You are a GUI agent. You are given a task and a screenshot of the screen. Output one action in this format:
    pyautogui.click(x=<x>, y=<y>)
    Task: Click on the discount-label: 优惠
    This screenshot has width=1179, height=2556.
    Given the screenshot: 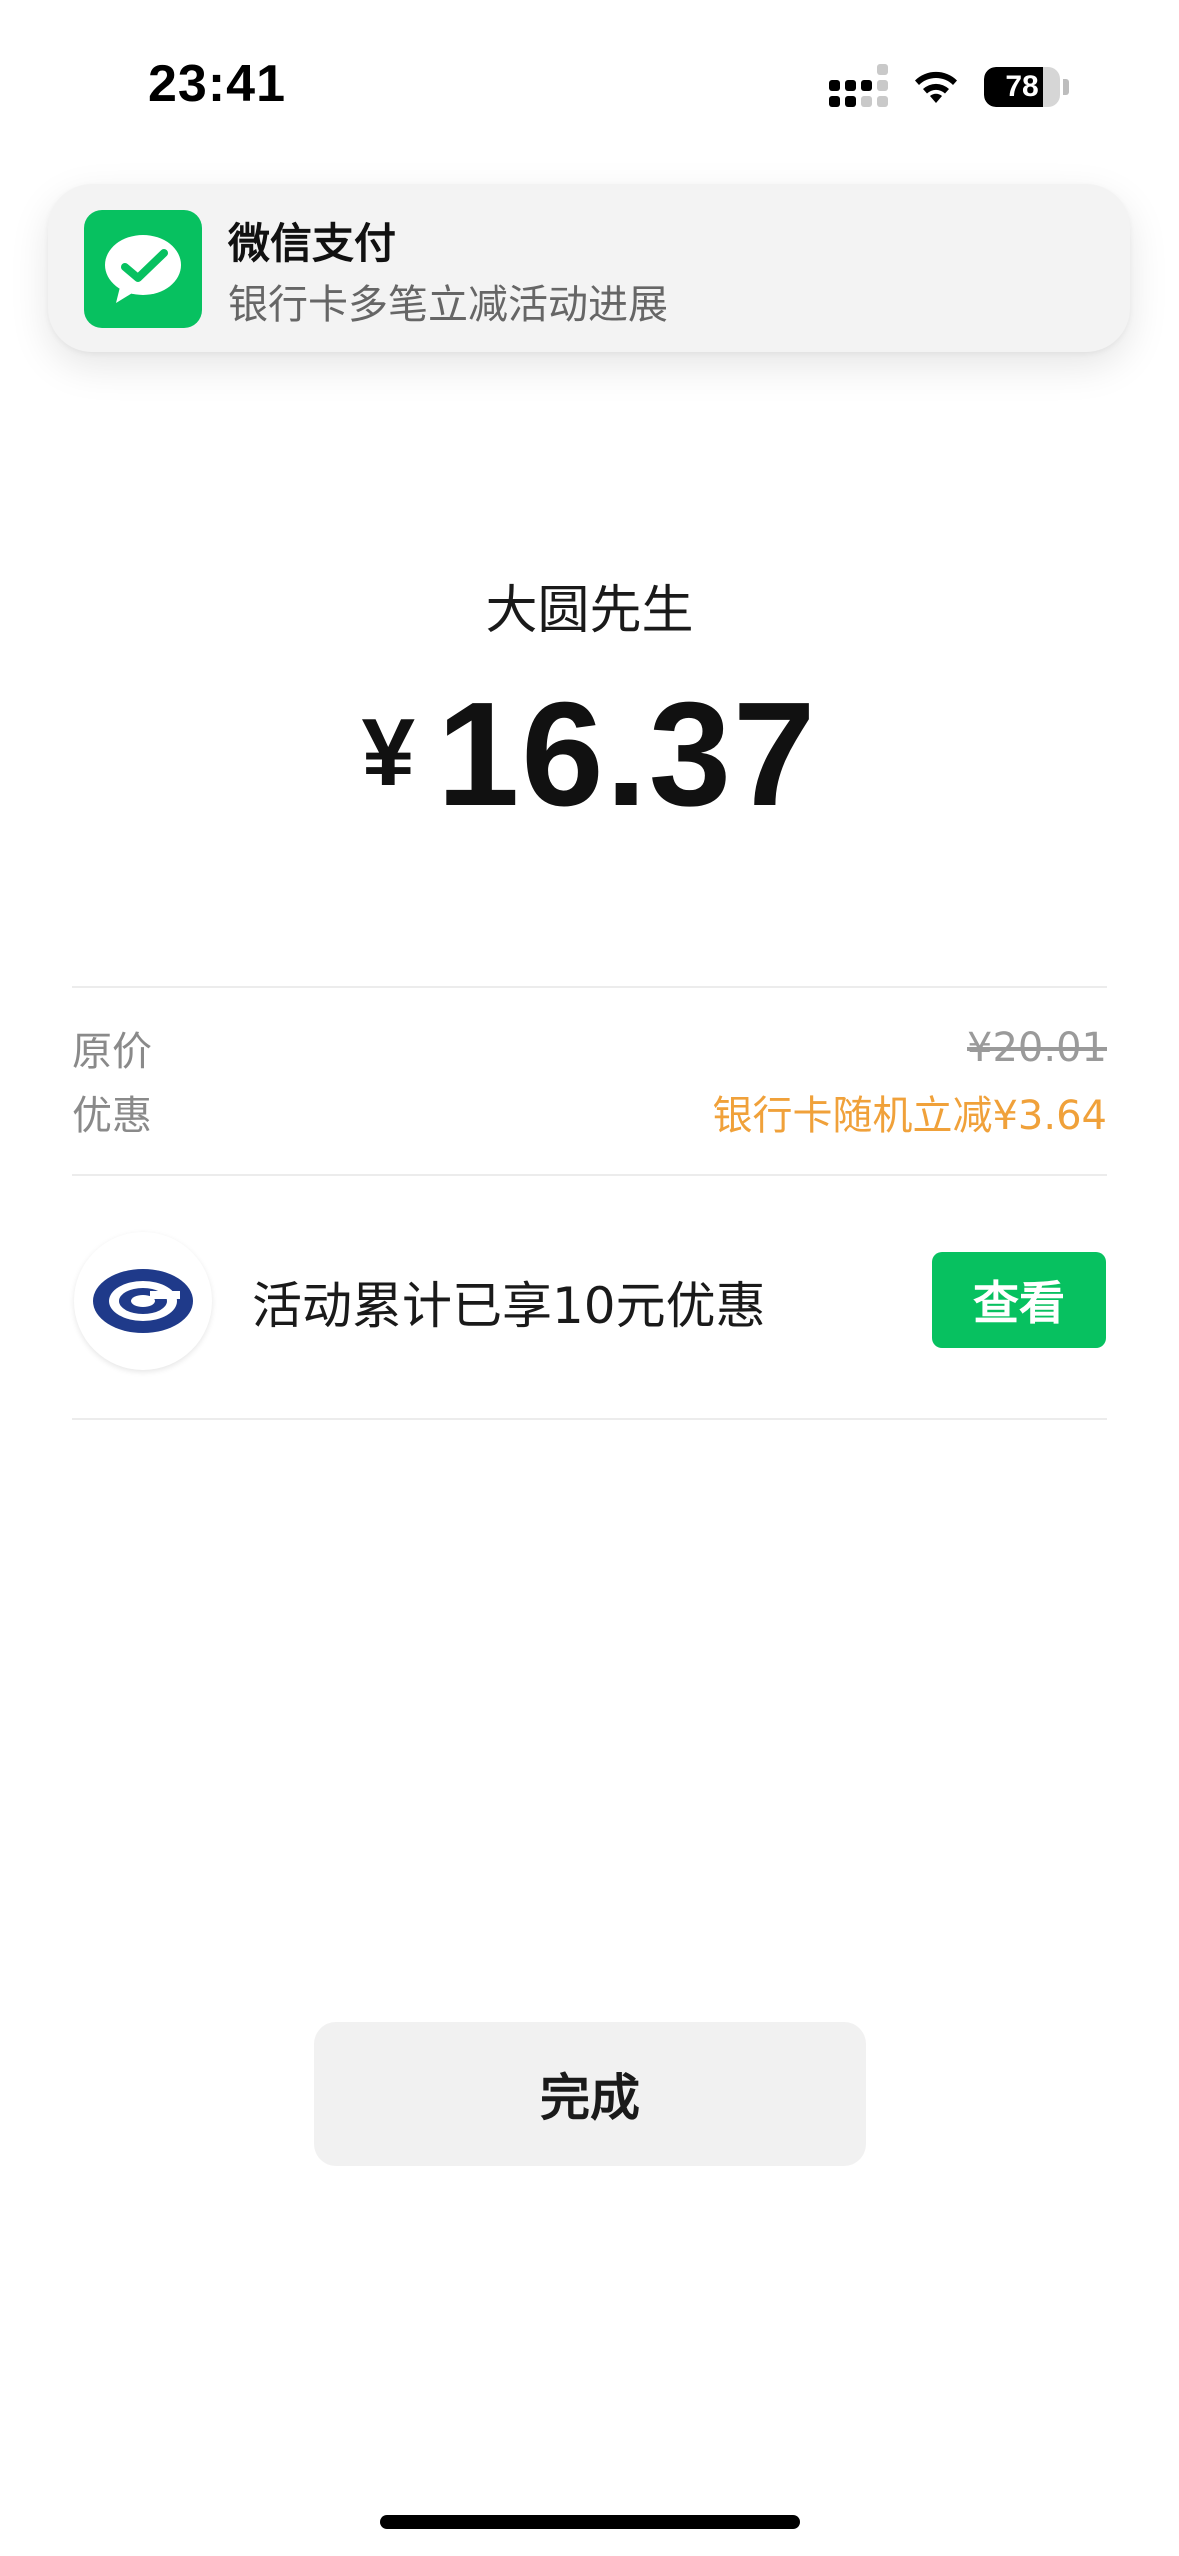 What is the action you would take?
    pyautogui.click(x=112, y=1116)
    